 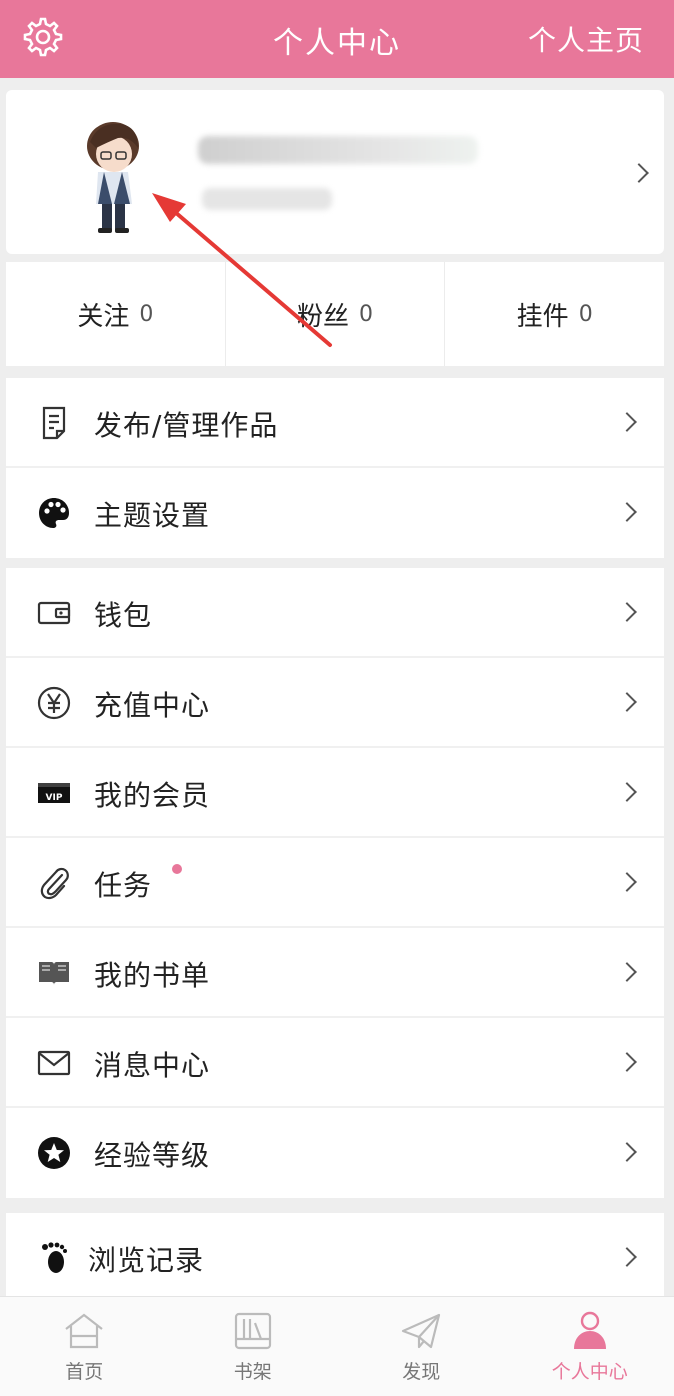 I want to click on menu-item-theme-settings: 主题设置, so click(x=335, y=513).